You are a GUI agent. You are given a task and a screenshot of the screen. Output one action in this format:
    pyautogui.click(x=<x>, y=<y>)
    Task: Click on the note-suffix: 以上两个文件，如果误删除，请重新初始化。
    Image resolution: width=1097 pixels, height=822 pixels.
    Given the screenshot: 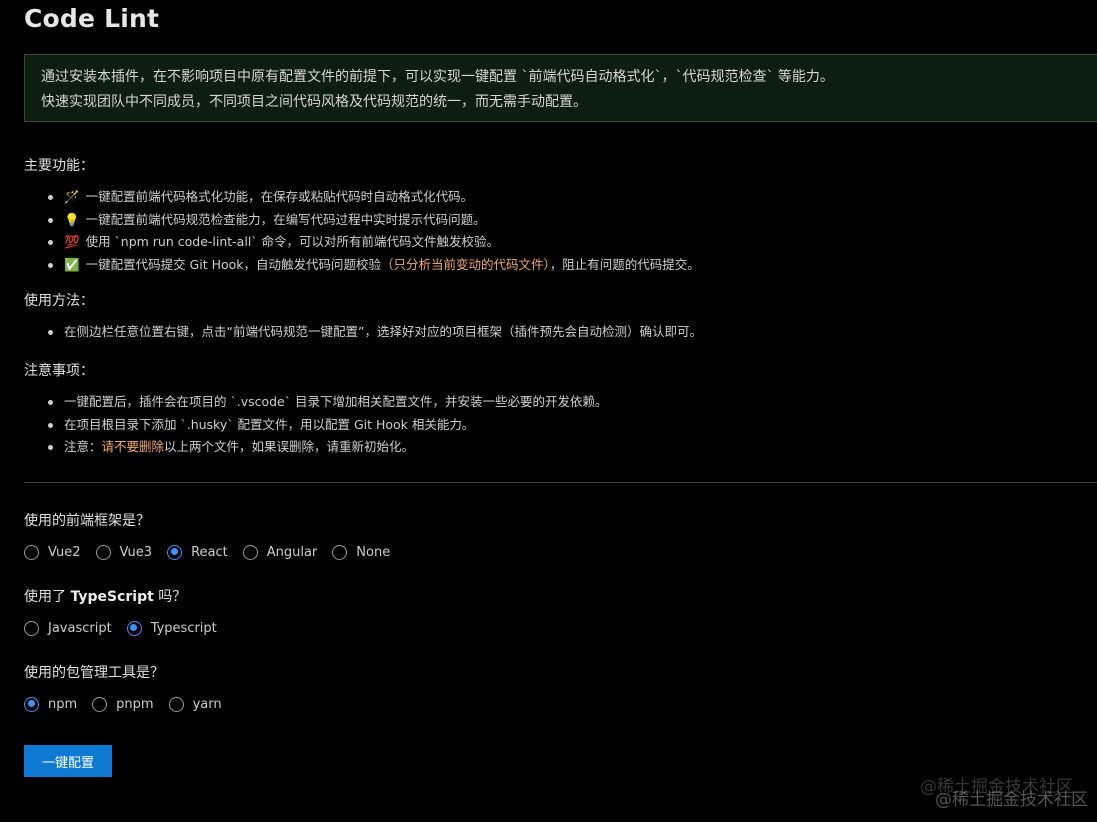 What is the action you would take?
    pyautogui.click(x=289, y=446)
    